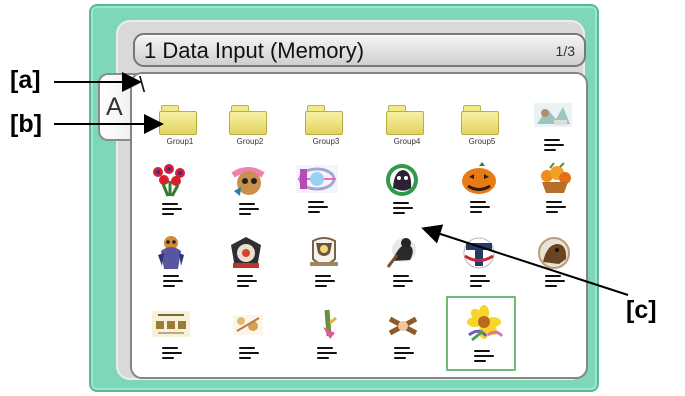 The height and width of the screenshot is (396, 685). What do you see at coordinates (171, 324) in the screenshot?
I see `club-design-icon` at bounding box center [171, 324].